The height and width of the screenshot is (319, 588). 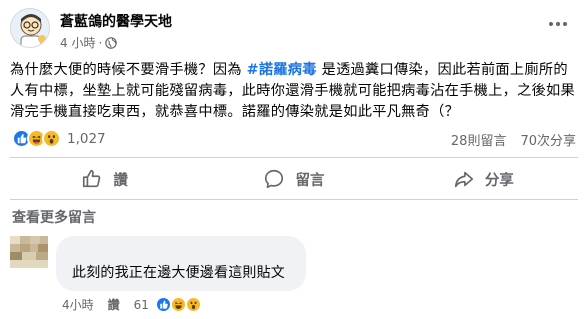 I want to click on action-bar: 讚 留言 分享, so click(x=294, y=179).